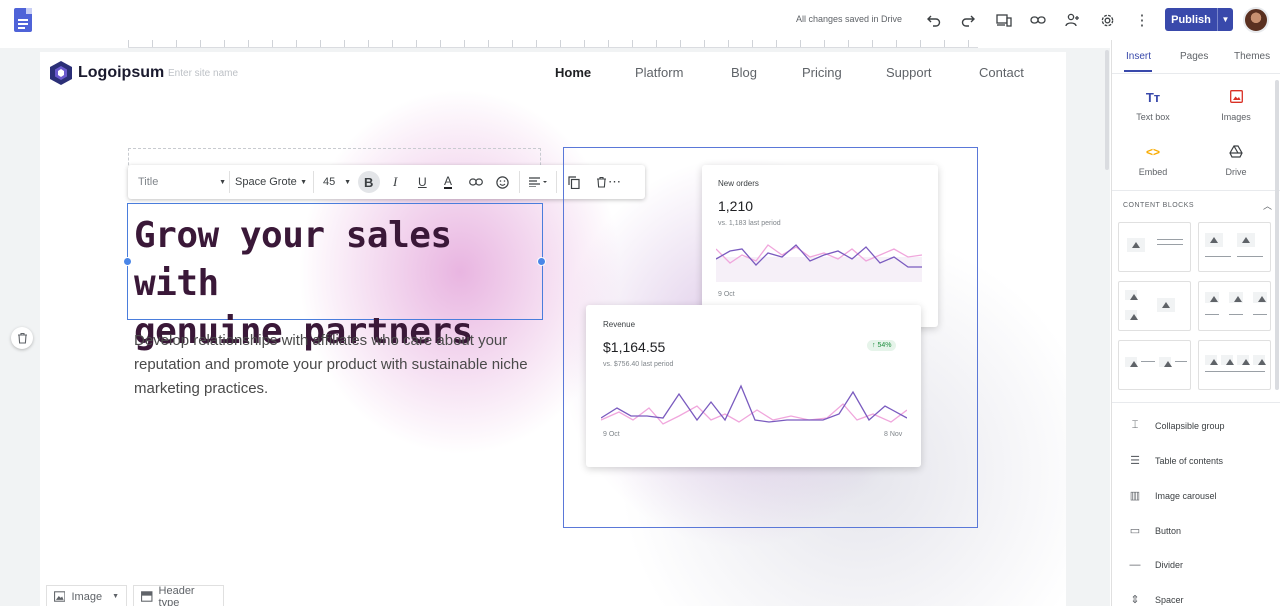  Describe the element at coordinates (611, 434) in the screenshot. I see `revenue-card-date-start: 9 Oct` at that location.